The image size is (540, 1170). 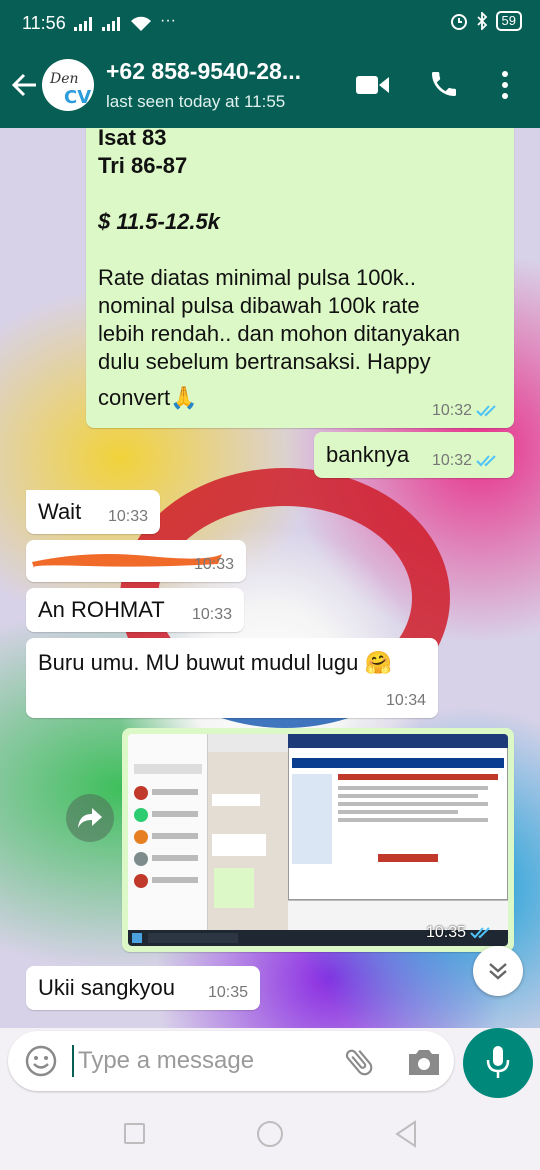 What do you see at coordinates (270, 22) in the screenshot?
I see `status-bar: 11:56 ··· 59` at bounding box center [270, 22].